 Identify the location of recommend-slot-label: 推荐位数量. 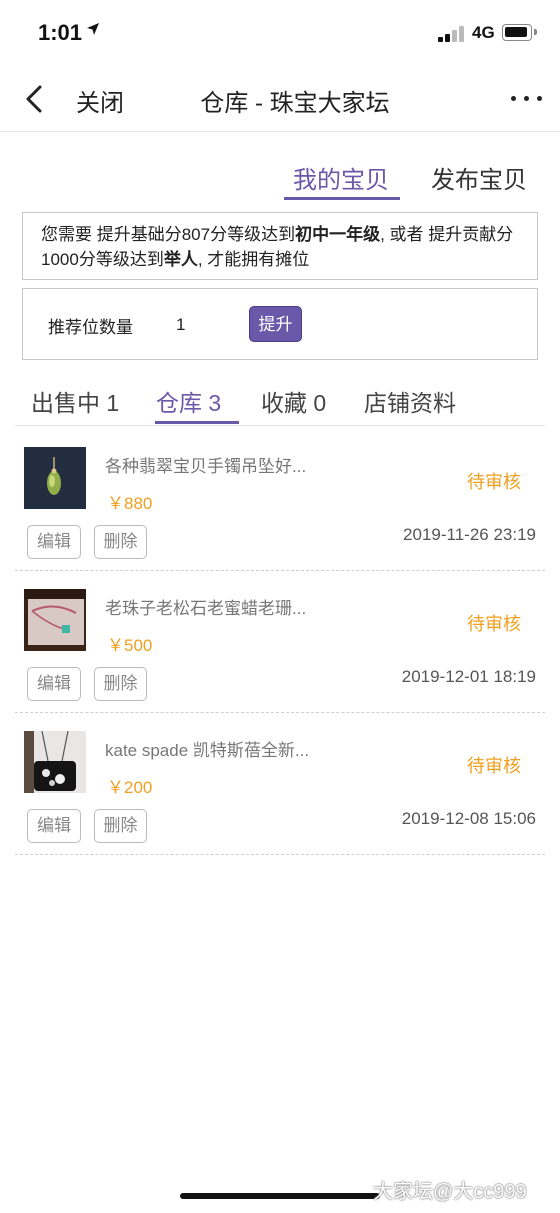
(90, 327).